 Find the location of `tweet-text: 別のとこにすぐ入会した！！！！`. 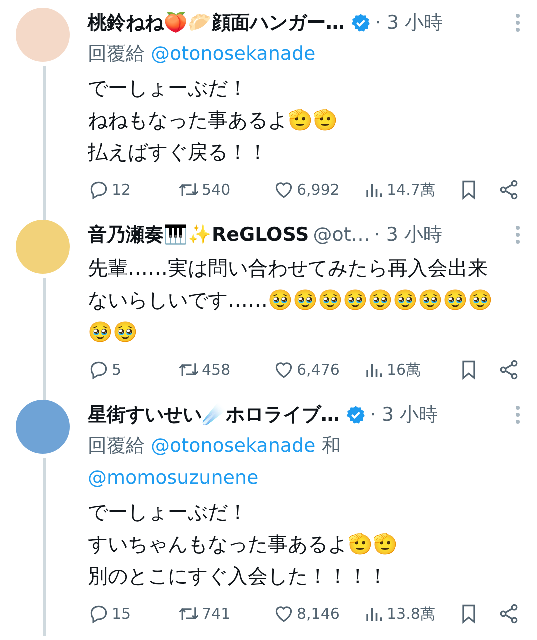

tweet-text: 別のとこにすぐ入会した！！！！ is located at coordinates (238, 576).